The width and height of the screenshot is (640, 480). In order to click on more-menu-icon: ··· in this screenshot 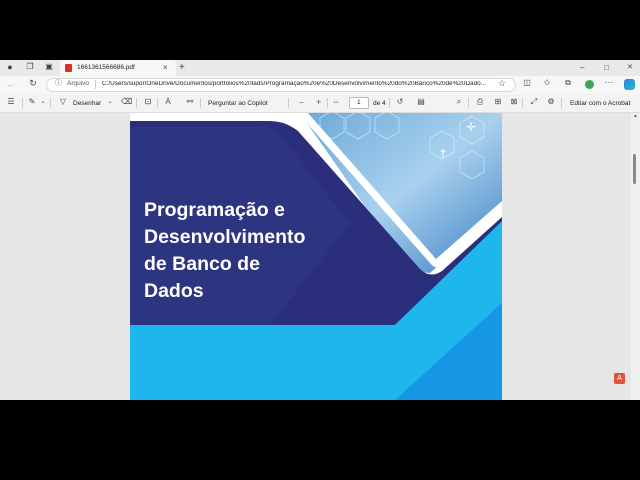, I will do `click(609, 82)`.